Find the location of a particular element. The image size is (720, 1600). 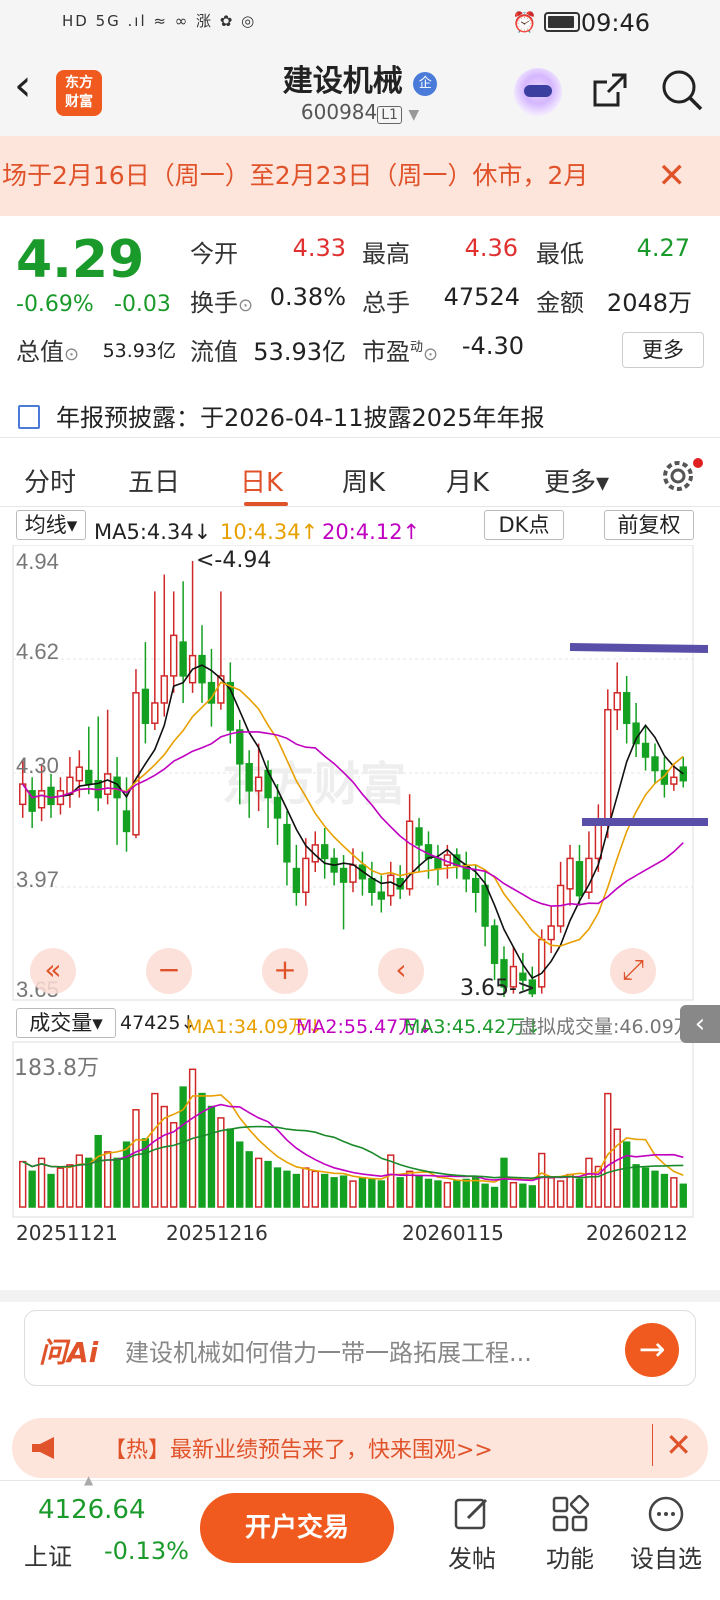

ai-question-box: 问Ai 建设机械如何借力一带一路拓展工程... → is located at coordinates (360, 1348).